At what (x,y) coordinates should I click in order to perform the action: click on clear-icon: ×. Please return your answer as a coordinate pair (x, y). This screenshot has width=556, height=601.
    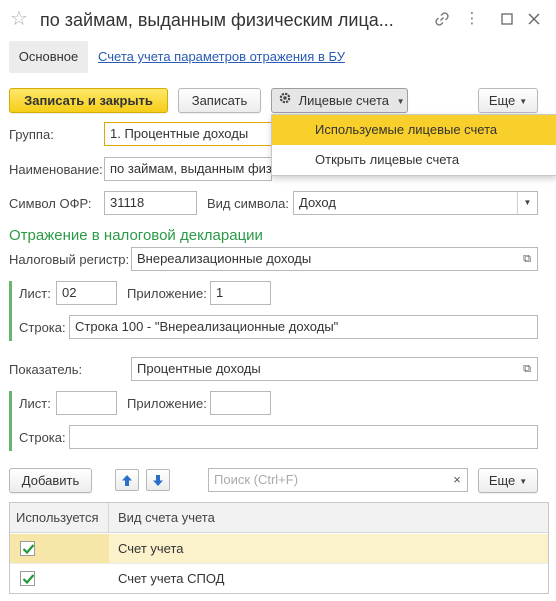
    Looking at the image, I should click on (457, 480).